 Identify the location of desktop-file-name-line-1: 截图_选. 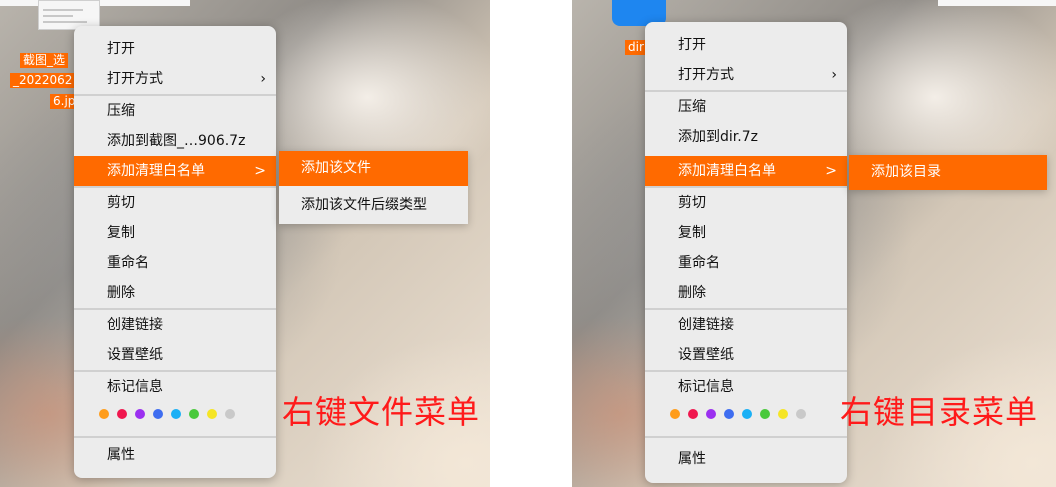
(44, 60).